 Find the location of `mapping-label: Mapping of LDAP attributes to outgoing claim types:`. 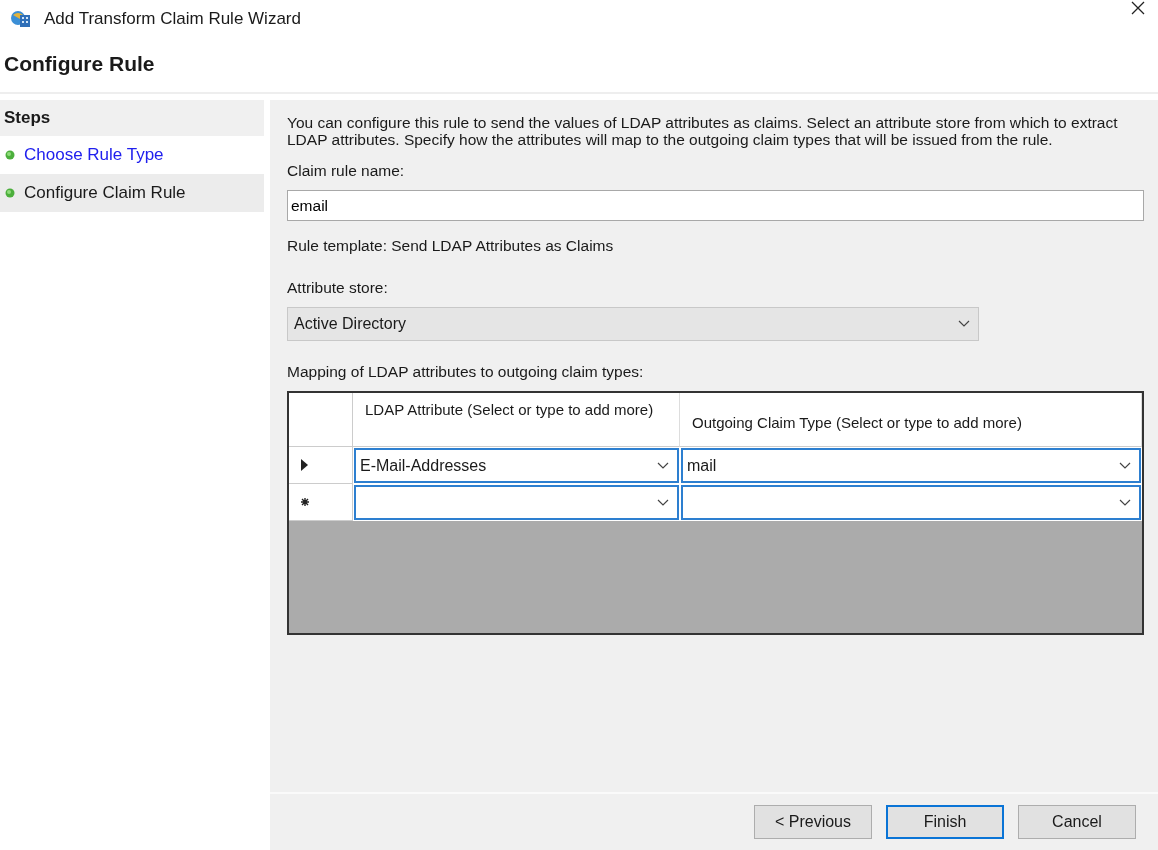

mapping-label: Mapping of LDAP attributes to outgoing claim types: is located at coordinates (466, 372).